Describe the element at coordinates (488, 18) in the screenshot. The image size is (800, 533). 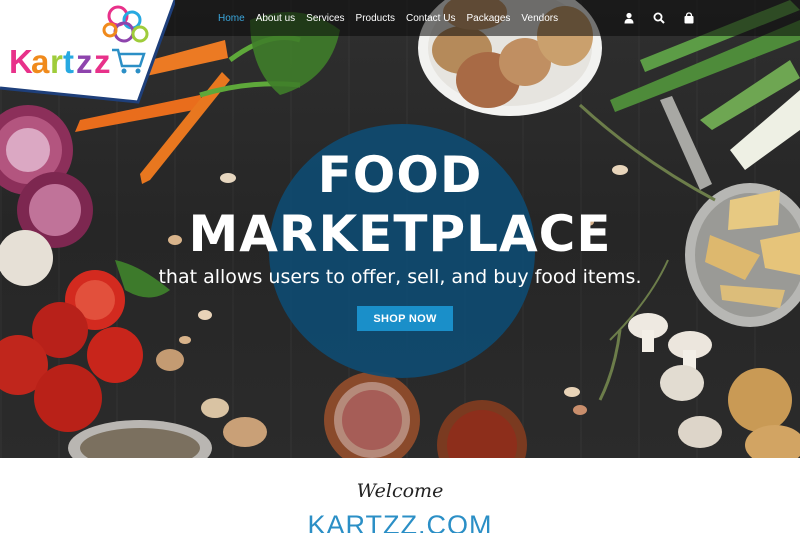
I see `nav-item-packages: Packages` at that location.